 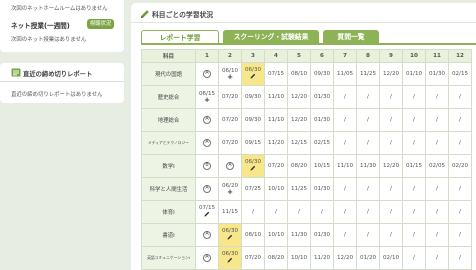 What do you see at coordinates (322, 120) in the screenshot?
I see `report-cell: 01/30` at bounding box center [322, 120].